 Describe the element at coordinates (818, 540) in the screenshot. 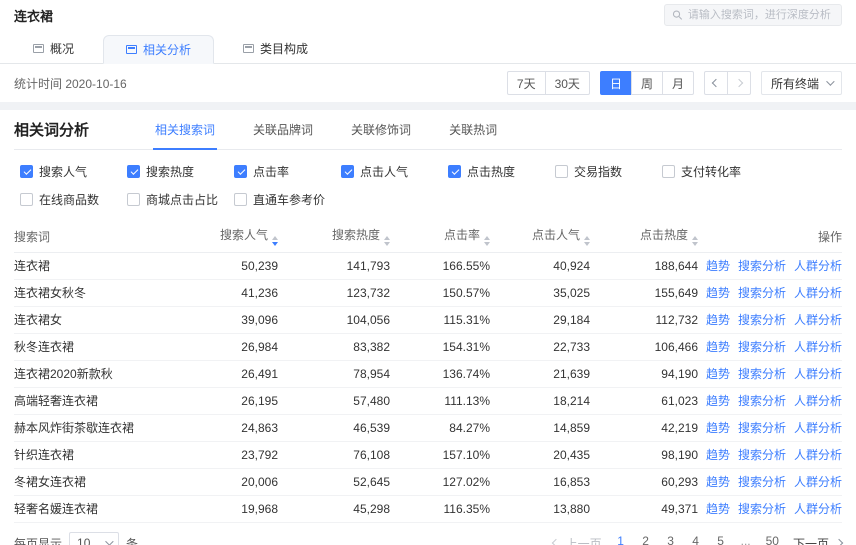

I see `next-page-button: 下一页` at that location.